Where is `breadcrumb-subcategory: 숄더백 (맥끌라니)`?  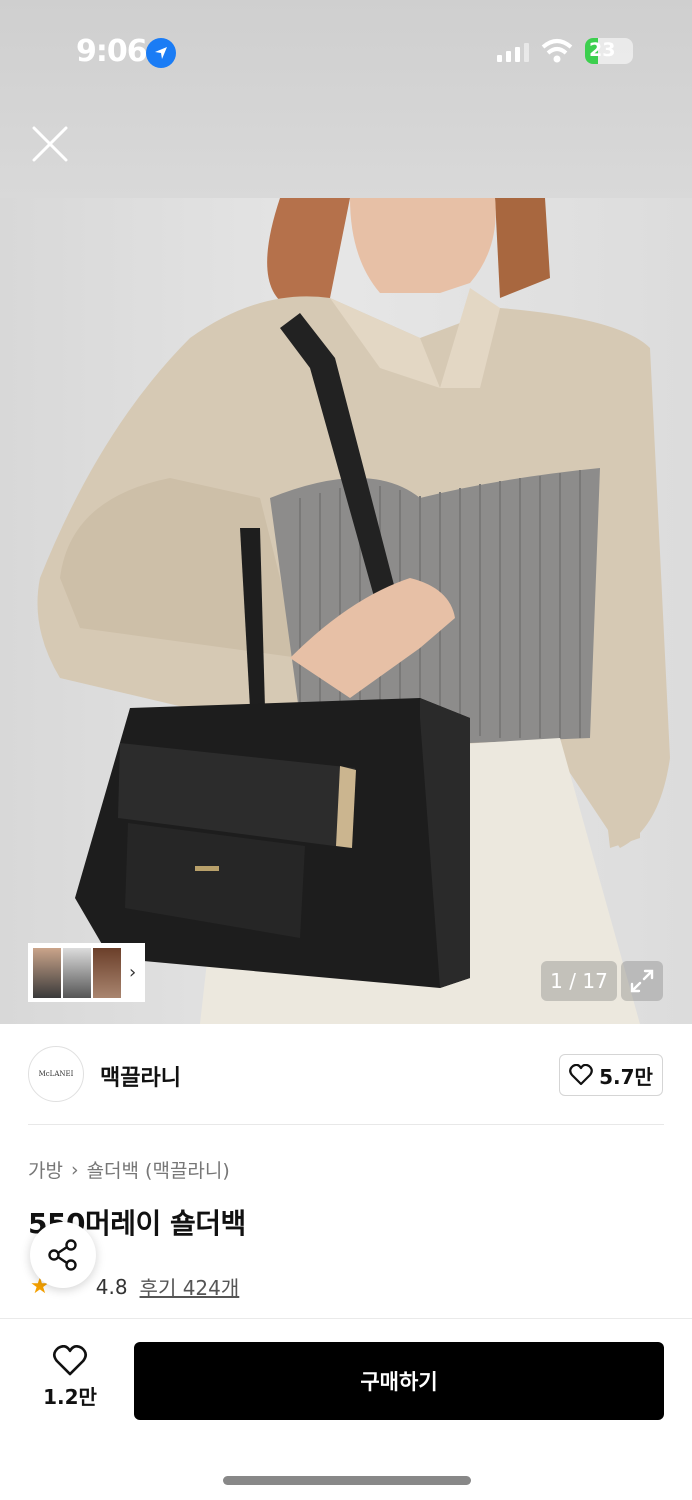
breadcrumb-subcategory: 숄더백 (맥끌라니) is located at coordinates (158, 1169).